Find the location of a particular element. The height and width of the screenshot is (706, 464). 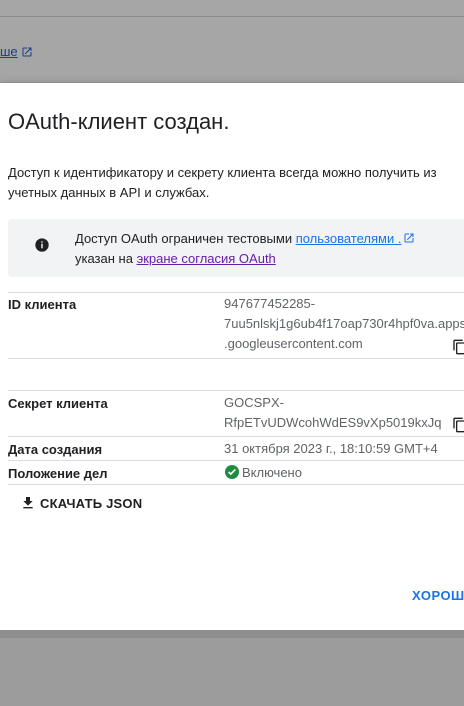

notice-text-before: Доступ OAuth ограничен тестовыми is located at coordinates (185, 238).